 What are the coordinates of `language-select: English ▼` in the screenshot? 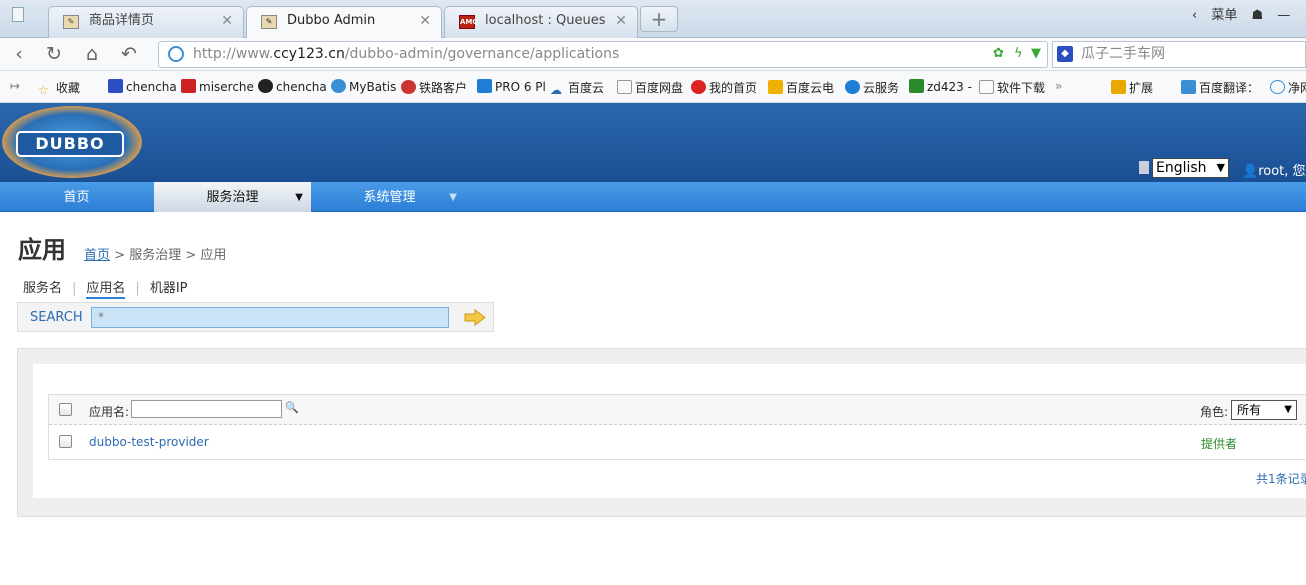 It's located at (1190, 168).